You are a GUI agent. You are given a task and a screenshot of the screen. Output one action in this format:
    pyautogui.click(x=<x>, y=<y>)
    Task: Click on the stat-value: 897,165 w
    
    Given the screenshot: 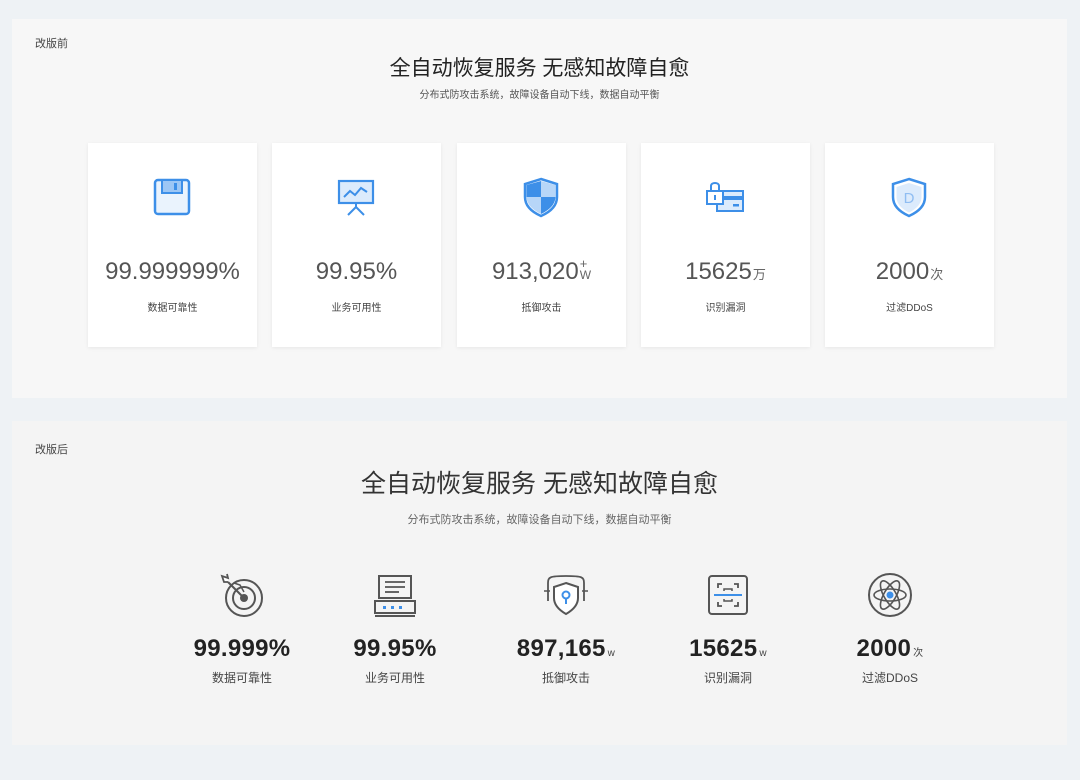 What is the action you would take?
    pyautogui.click(x=566, y=648)
    